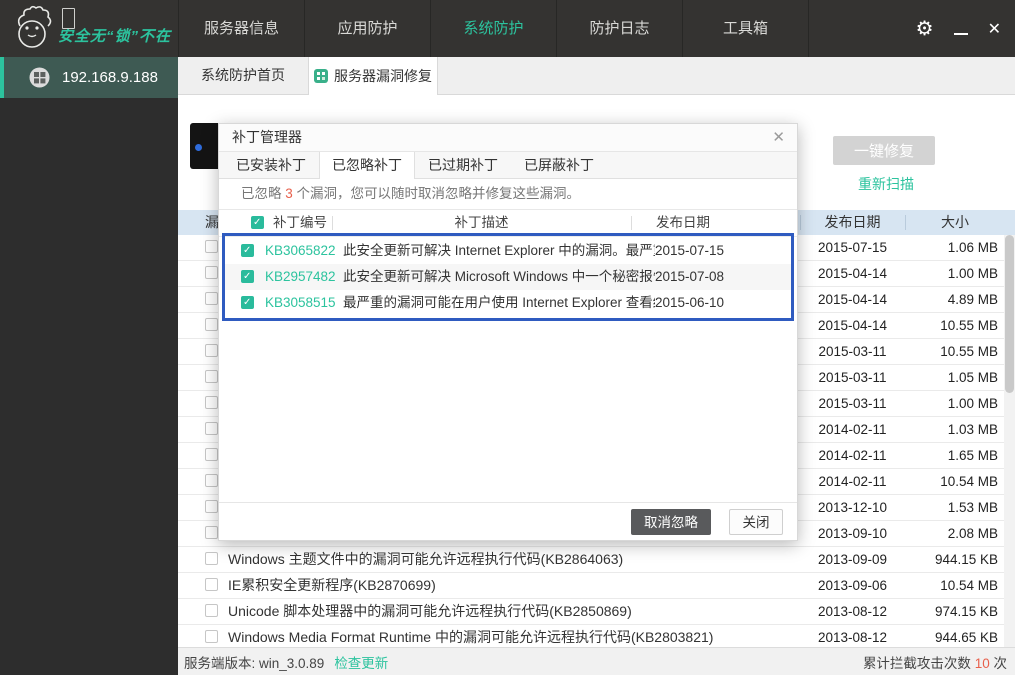  I want to click on server-version: 服务端版本: win_3.0.89, so click(254, 663).